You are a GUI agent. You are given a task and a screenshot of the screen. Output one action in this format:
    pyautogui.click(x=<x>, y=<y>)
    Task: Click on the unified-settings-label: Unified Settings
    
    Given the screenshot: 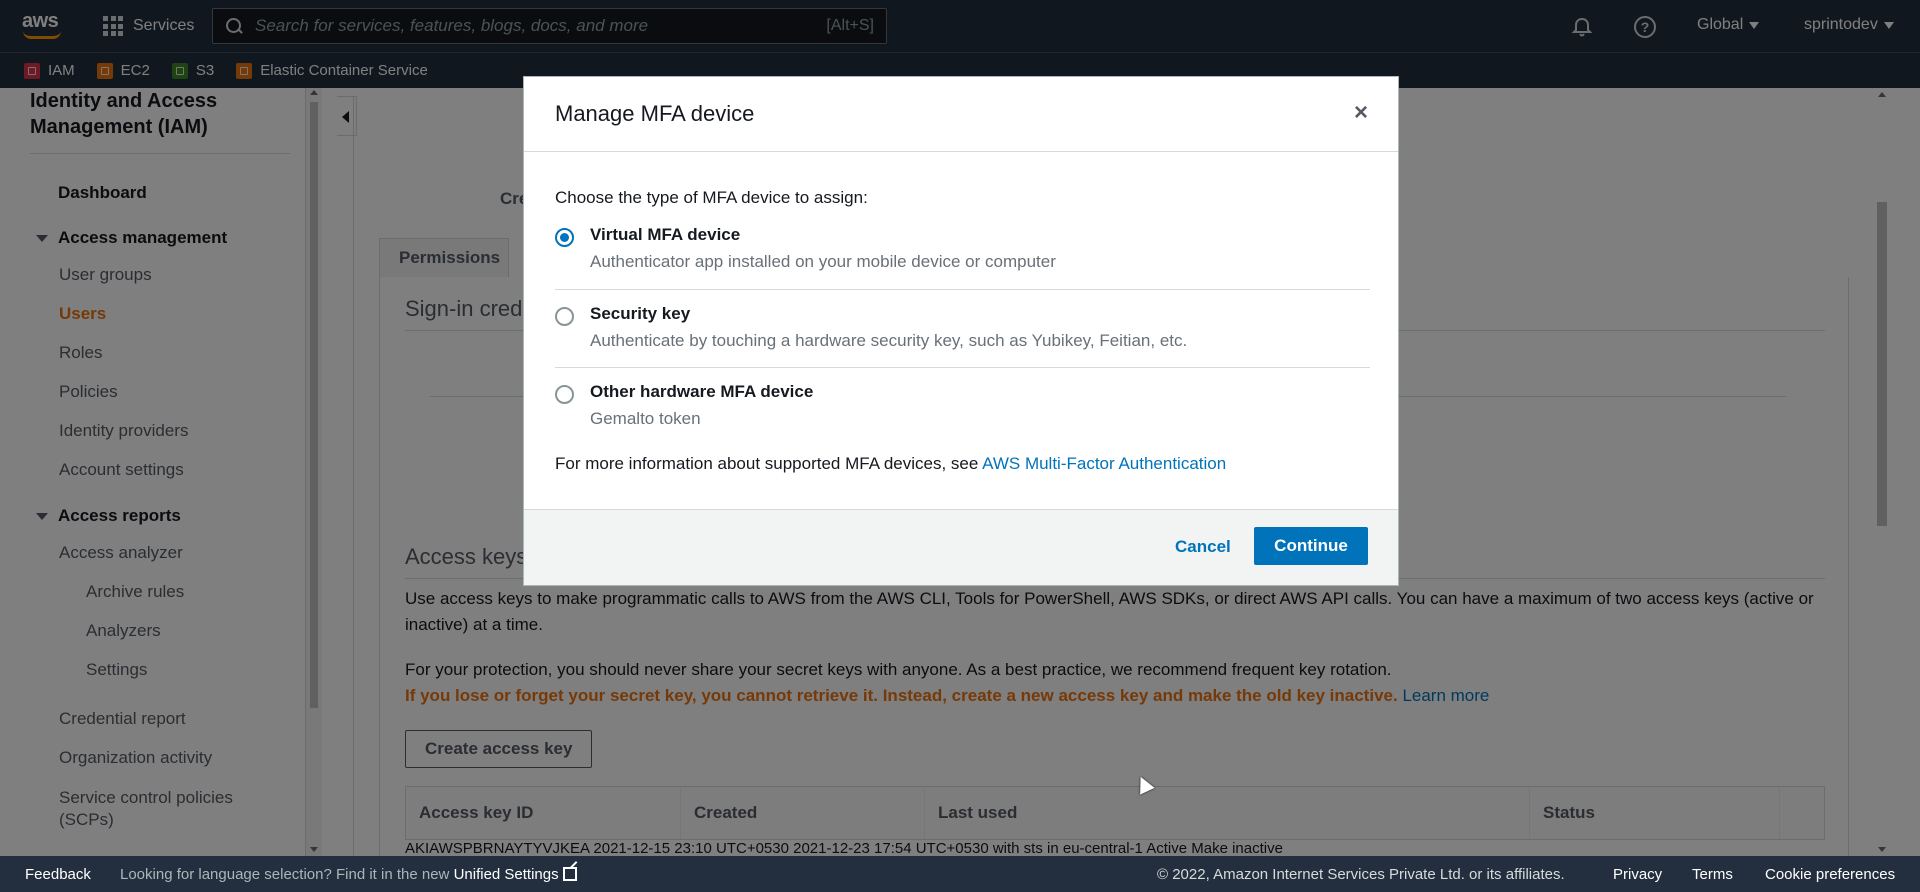 What is the action you would take?
    pyautogui.click(x=506, y=874)
    